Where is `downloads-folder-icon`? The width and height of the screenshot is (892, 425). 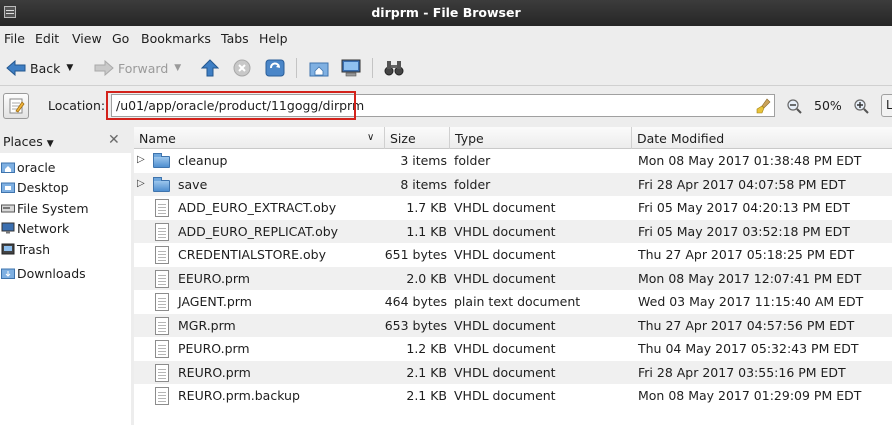 downloads-folder-icon is located at coordinates (8, 273).